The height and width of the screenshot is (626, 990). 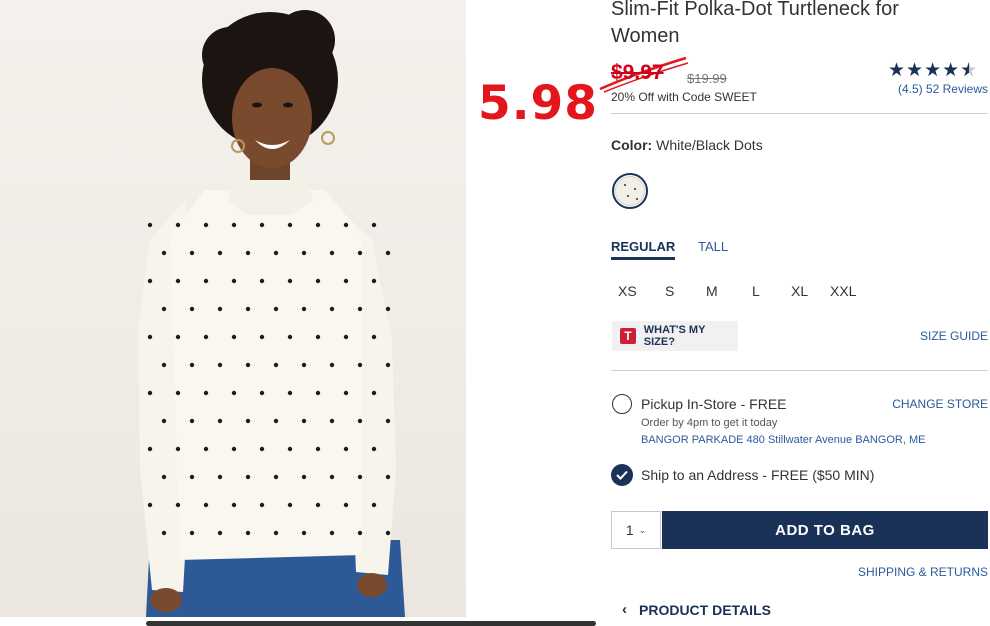 What do you see at coordinates (643, 249) in the screenshot?
I see `tab-regular: REGULAR` at bounding box center [643, 249].